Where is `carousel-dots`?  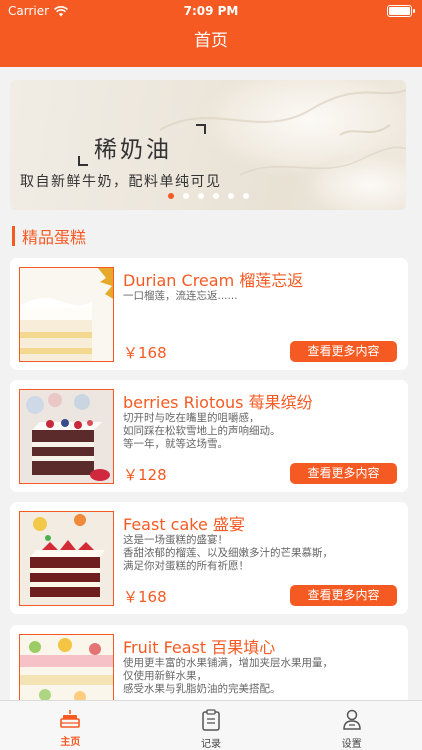 carousel-dots is located at coordinates (208, 196).